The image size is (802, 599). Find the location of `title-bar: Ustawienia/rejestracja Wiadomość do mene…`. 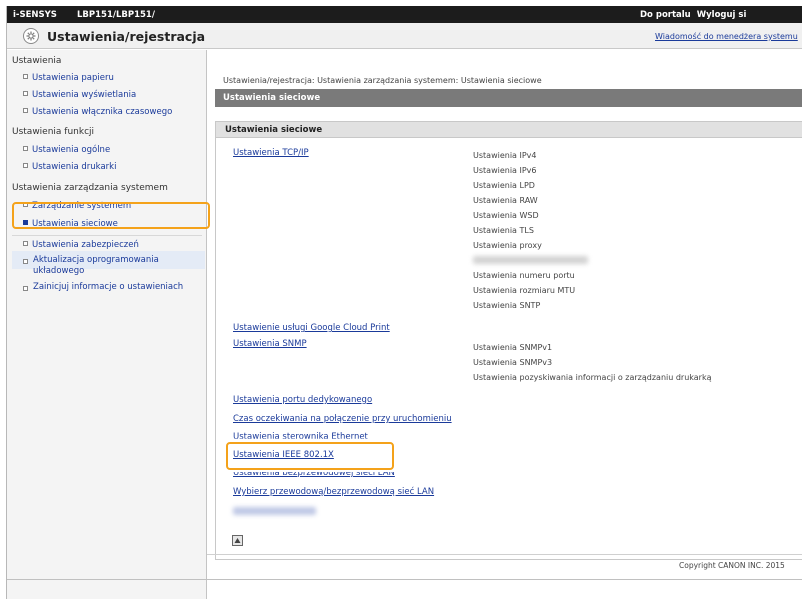

title-bar: Ustawienia/rejestracja Wiadomość do mene… is located at coordinates (404, 36).